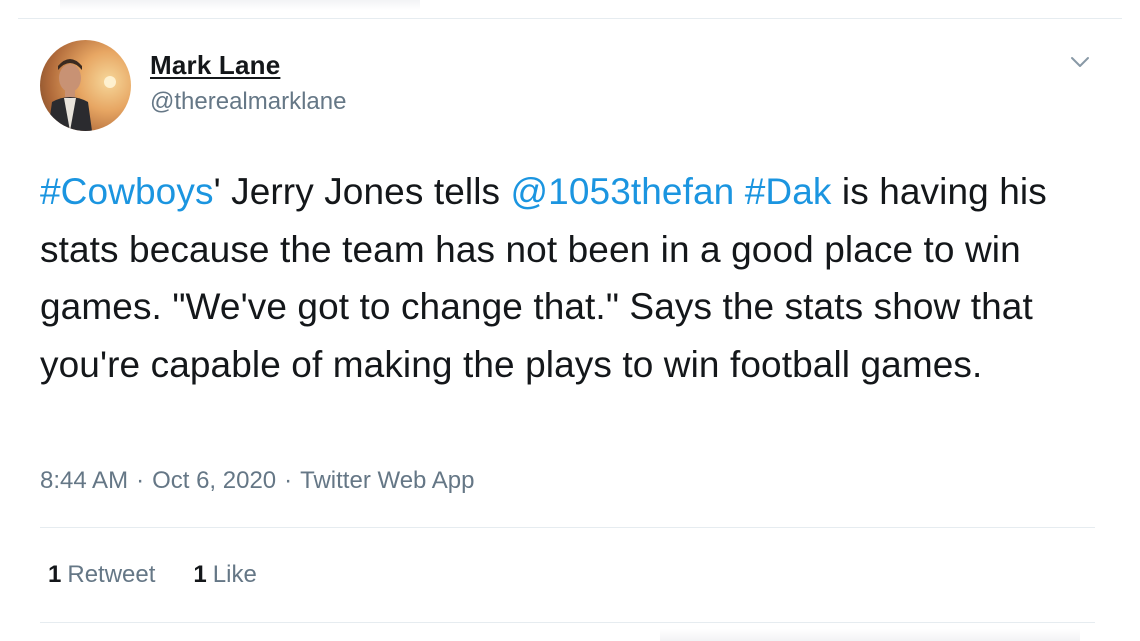  I want to click on tweet-source: Twitter Web App, so click(387, 480).